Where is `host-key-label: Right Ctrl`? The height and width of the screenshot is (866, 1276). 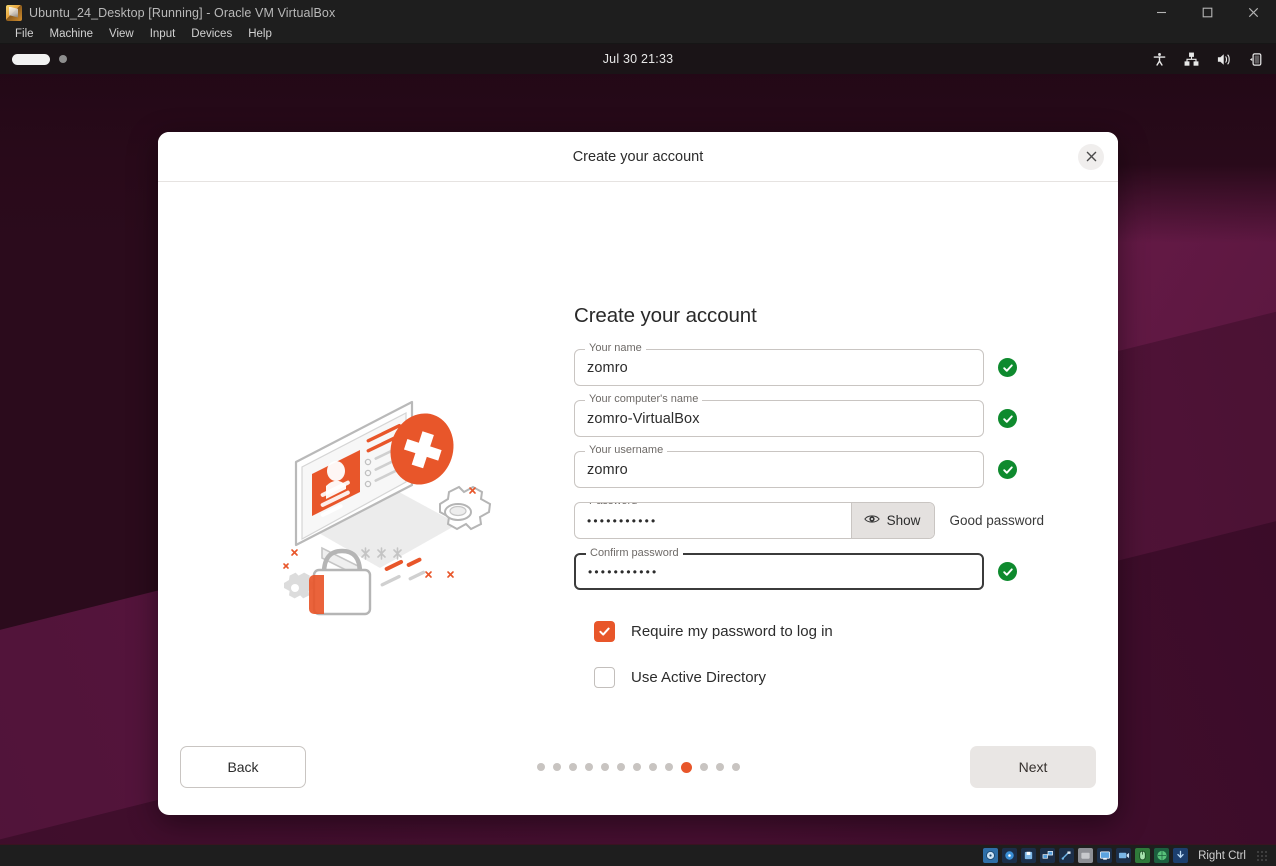
host-key-label: Right Ctrl is located at coordinates (1222, 855).